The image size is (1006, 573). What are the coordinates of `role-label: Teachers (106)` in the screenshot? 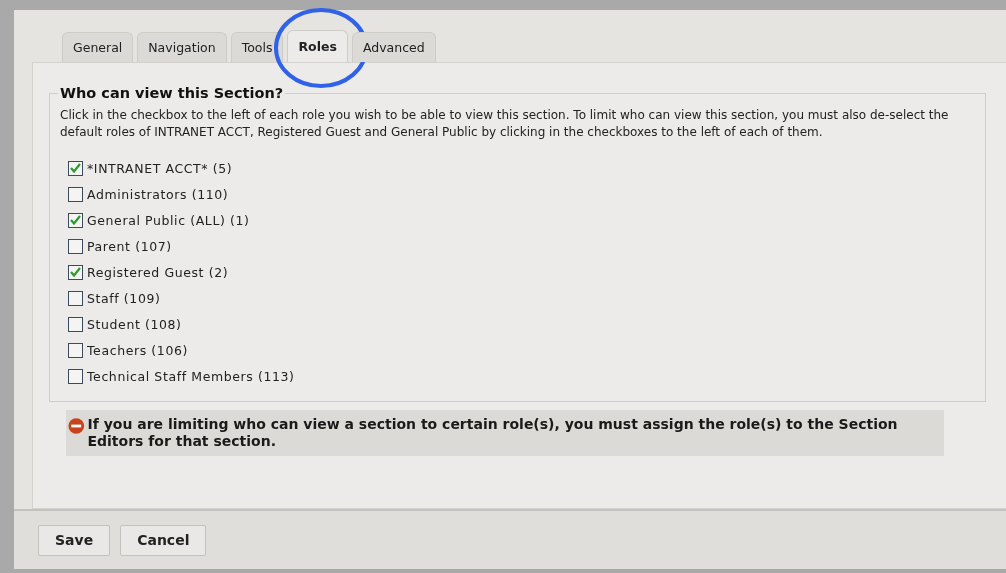 It's located at (137, 350).